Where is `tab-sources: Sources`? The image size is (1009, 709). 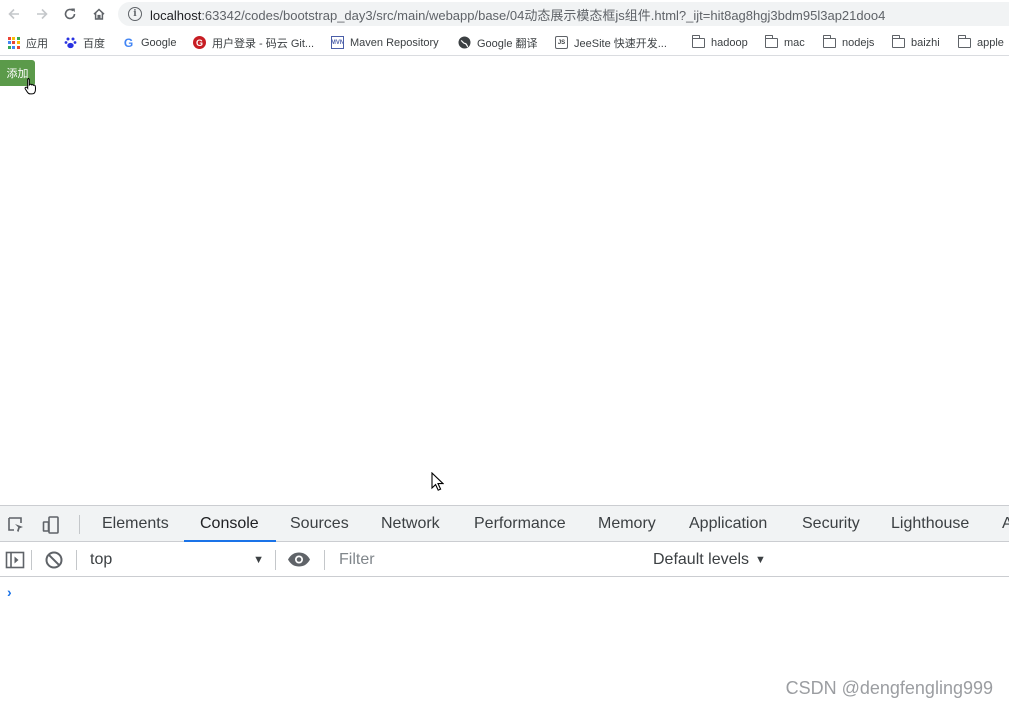 tab-sources: Sources is located at coordinates (319, 524).